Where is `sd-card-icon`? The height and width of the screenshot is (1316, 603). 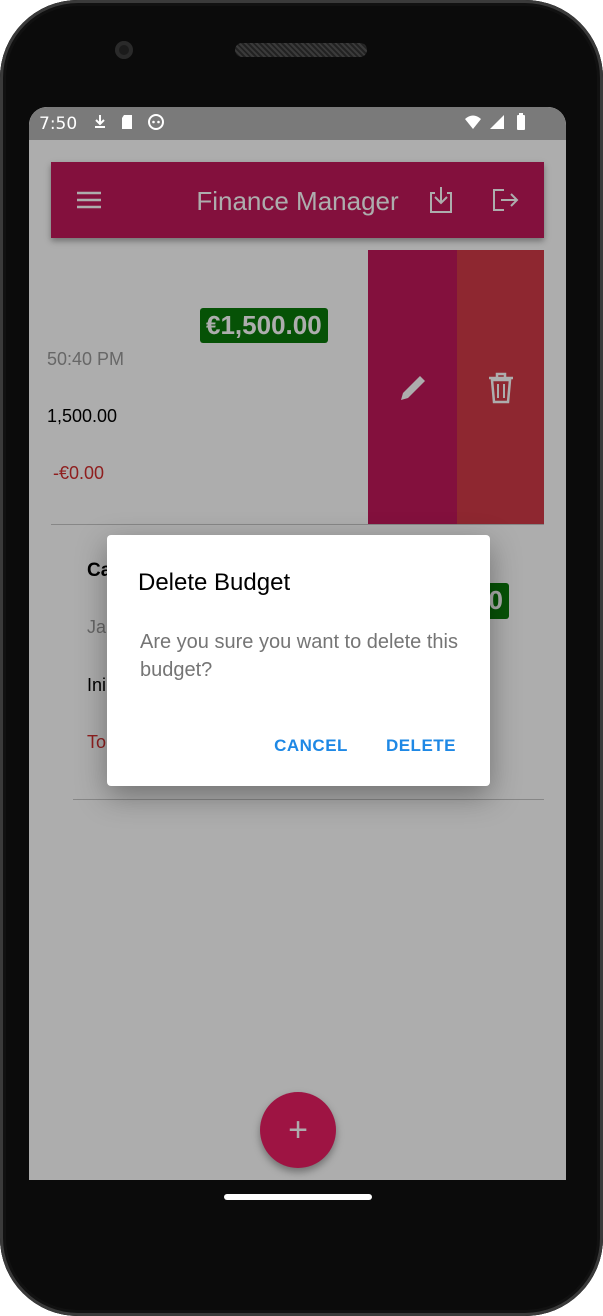 sd-card-icon is located at coordinates (127, 122).